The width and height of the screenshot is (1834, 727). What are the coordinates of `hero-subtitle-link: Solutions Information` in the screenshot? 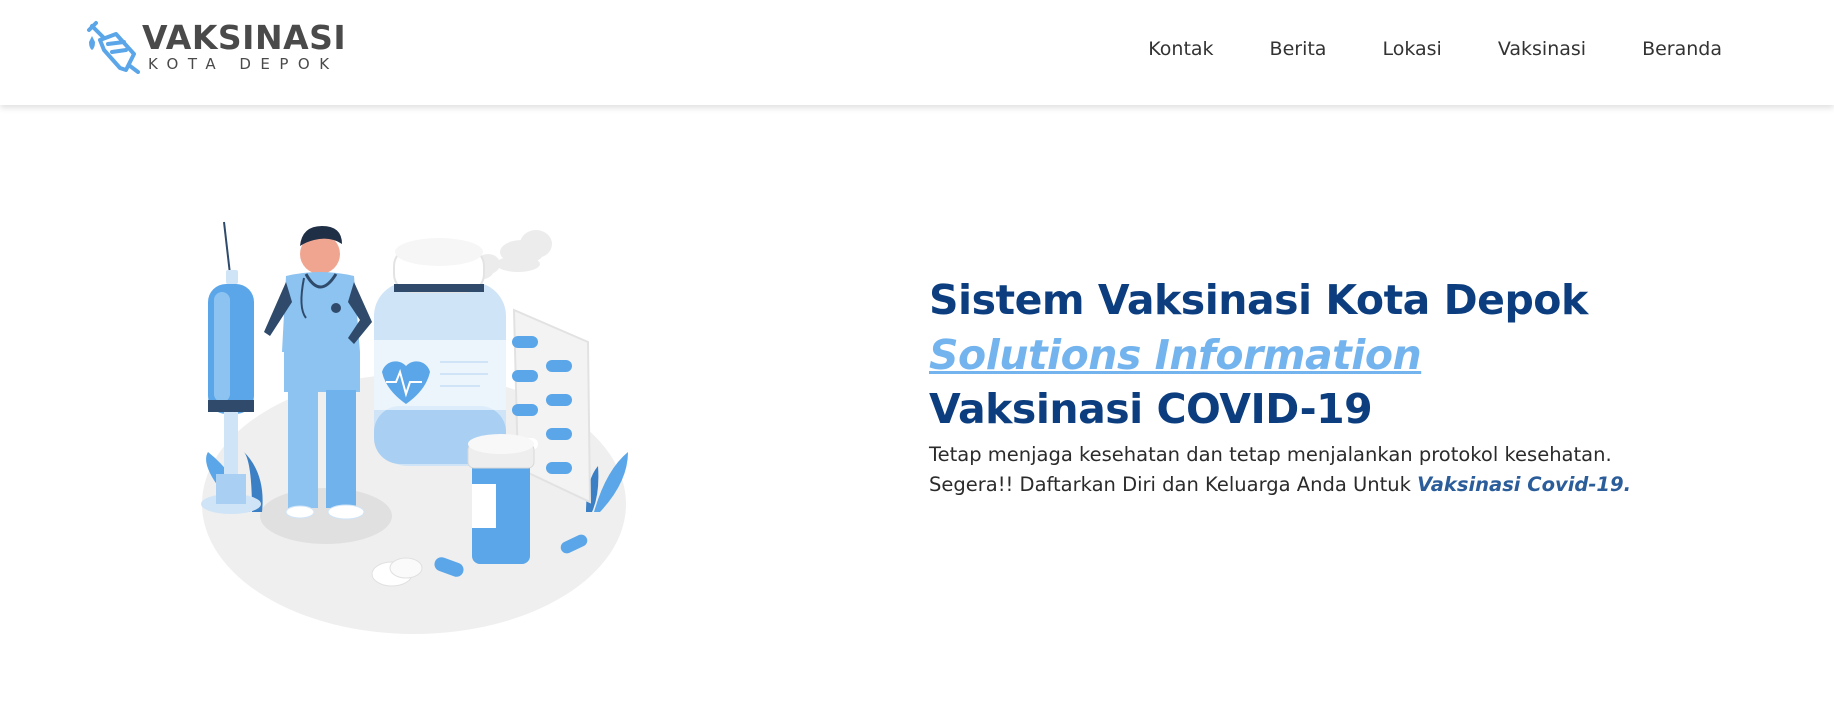 It's located at (1175, 356).